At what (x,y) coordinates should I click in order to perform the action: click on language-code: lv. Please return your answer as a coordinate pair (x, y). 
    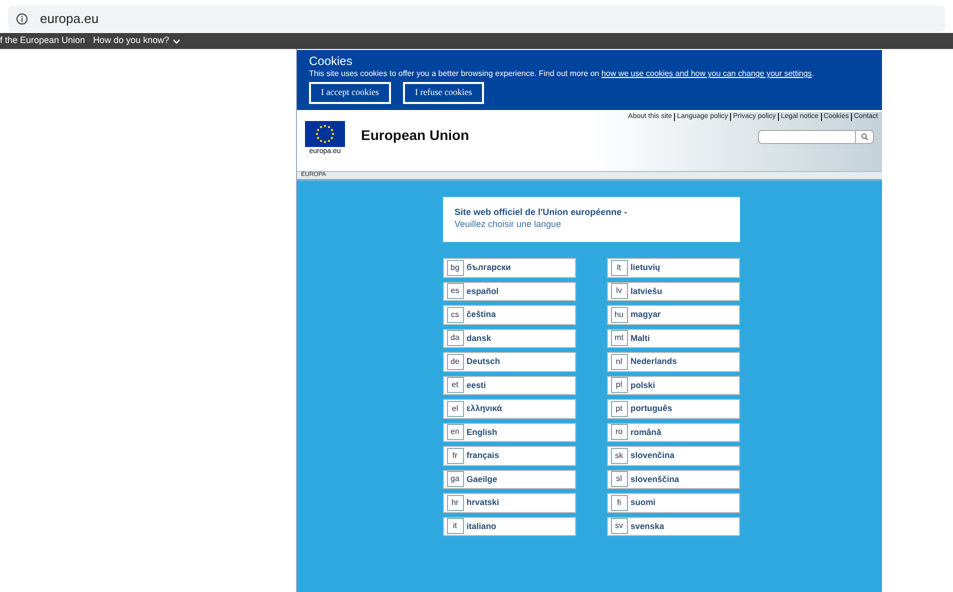
    Looking at the image, I should click on (619, 291).